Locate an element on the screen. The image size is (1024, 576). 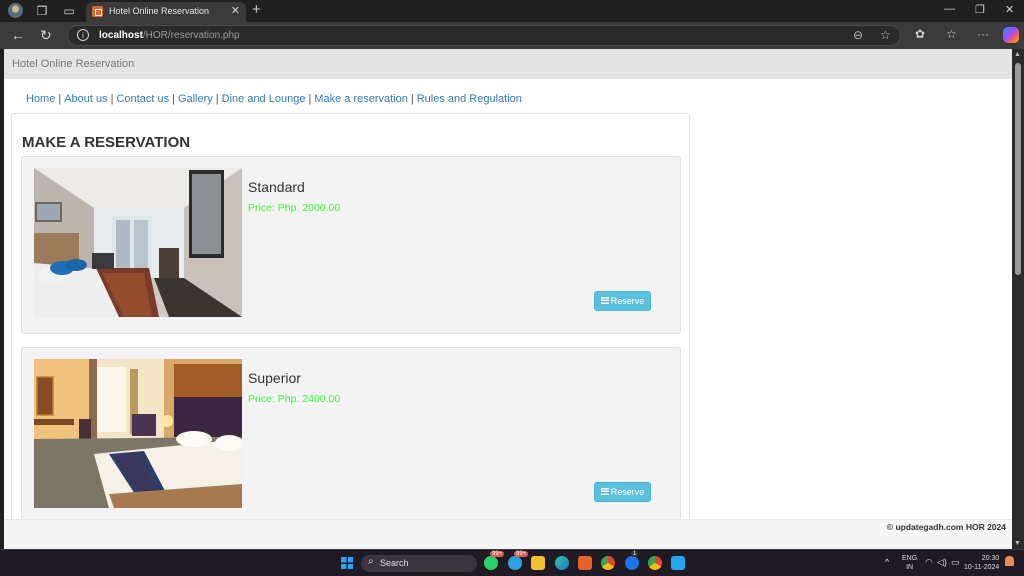
search-icon: ⌕ is located at coordinates (371, 561).